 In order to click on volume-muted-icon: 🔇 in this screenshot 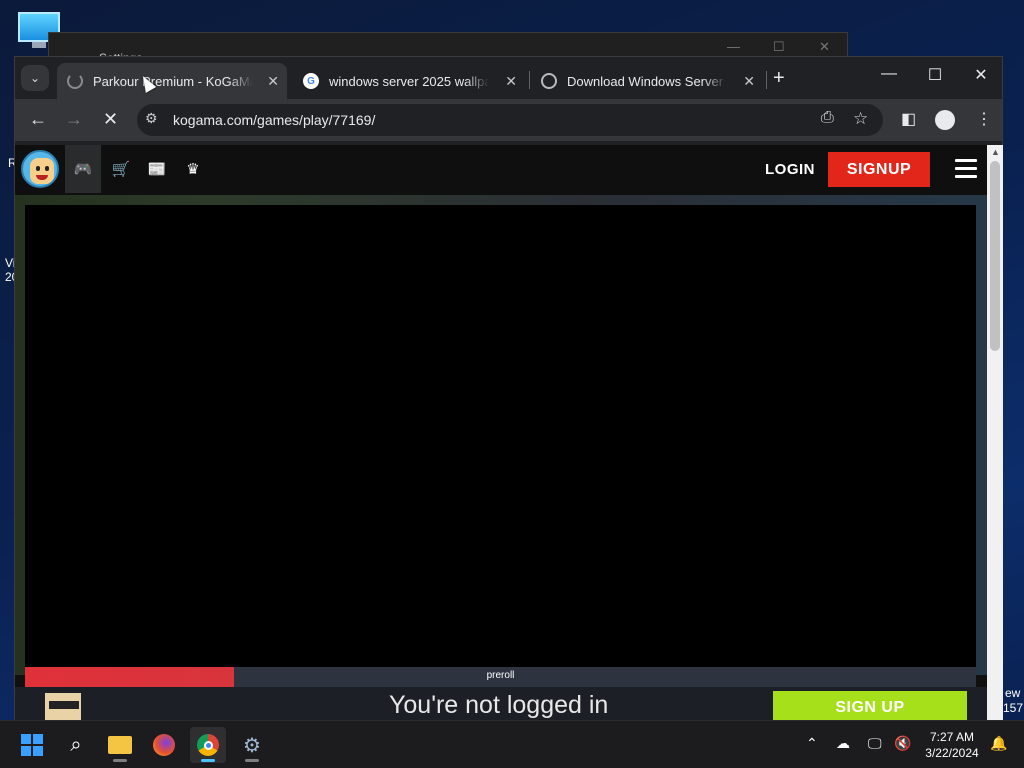, I will do `click(902, 743)`.